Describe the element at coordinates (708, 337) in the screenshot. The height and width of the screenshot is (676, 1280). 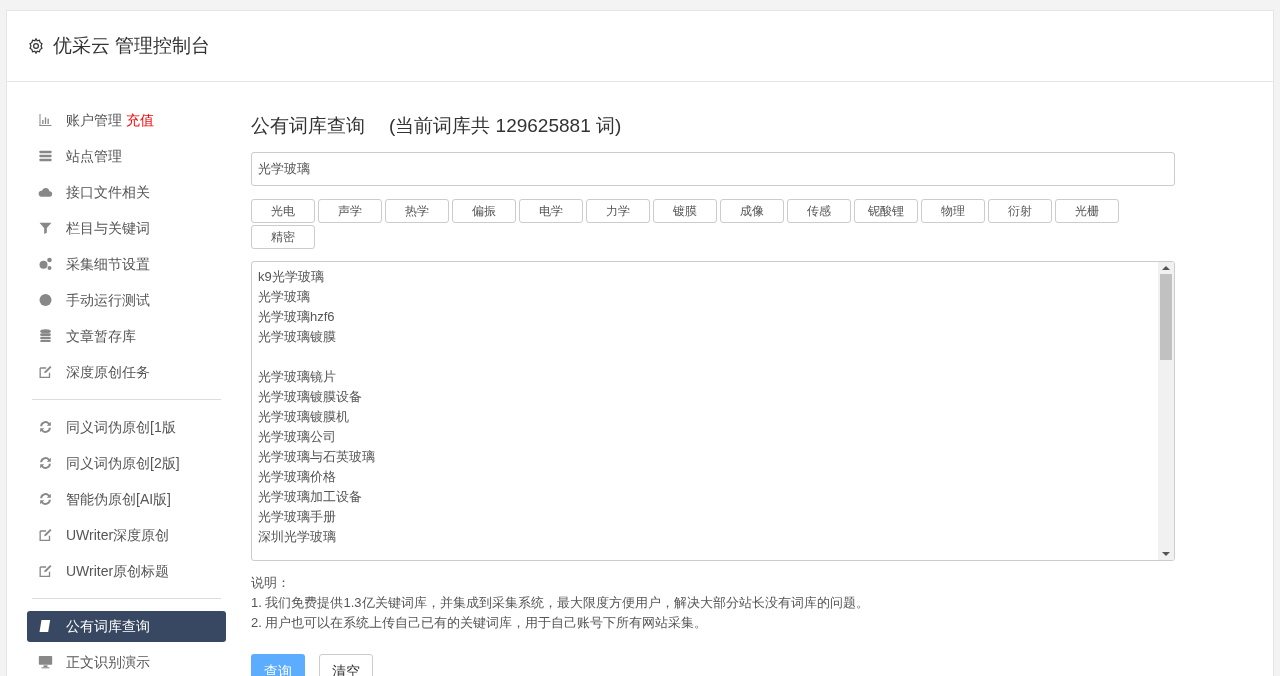
I see `result-item: 光学玻璃镀膜` at that location.